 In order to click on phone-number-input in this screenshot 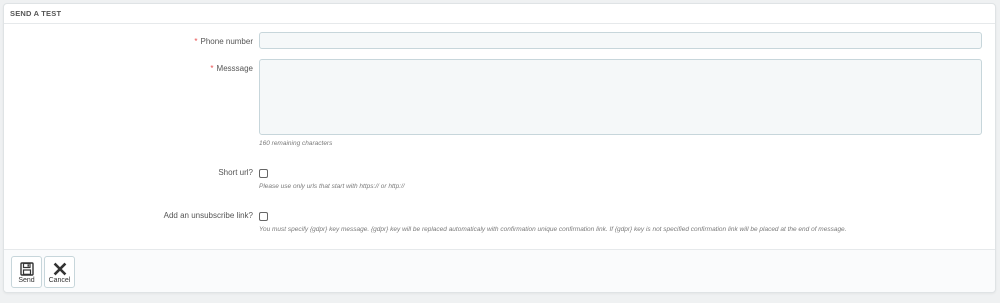, I will do `click(620, 40)`.